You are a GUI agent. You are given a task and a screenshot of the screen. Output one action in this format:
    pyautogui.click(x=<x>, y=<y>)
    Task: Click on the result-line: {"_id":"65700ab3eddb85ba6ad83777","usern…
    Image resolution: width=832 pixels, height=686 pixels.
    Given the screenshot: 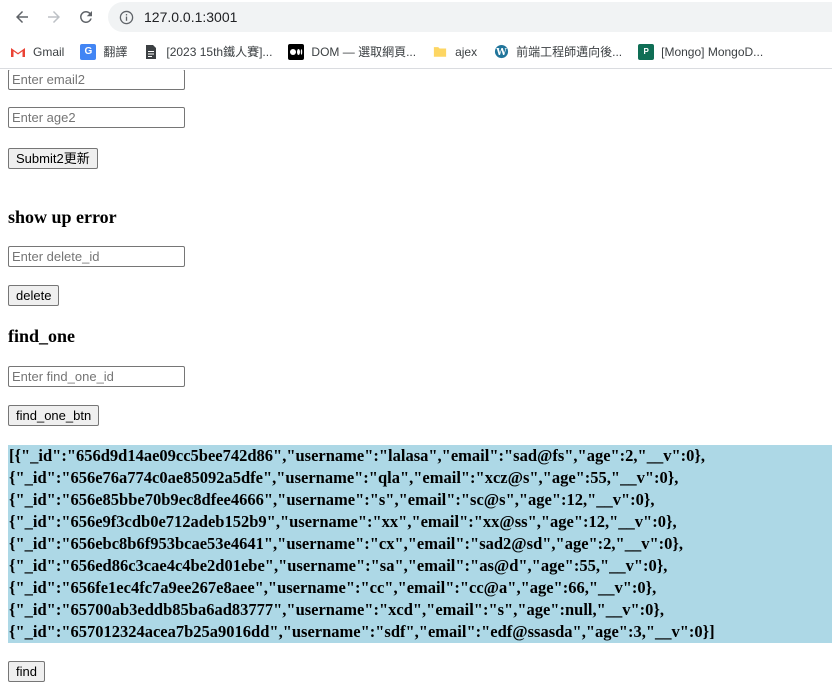 What is the action you would take?
    pyautogui.click(x=337, y=609)
    